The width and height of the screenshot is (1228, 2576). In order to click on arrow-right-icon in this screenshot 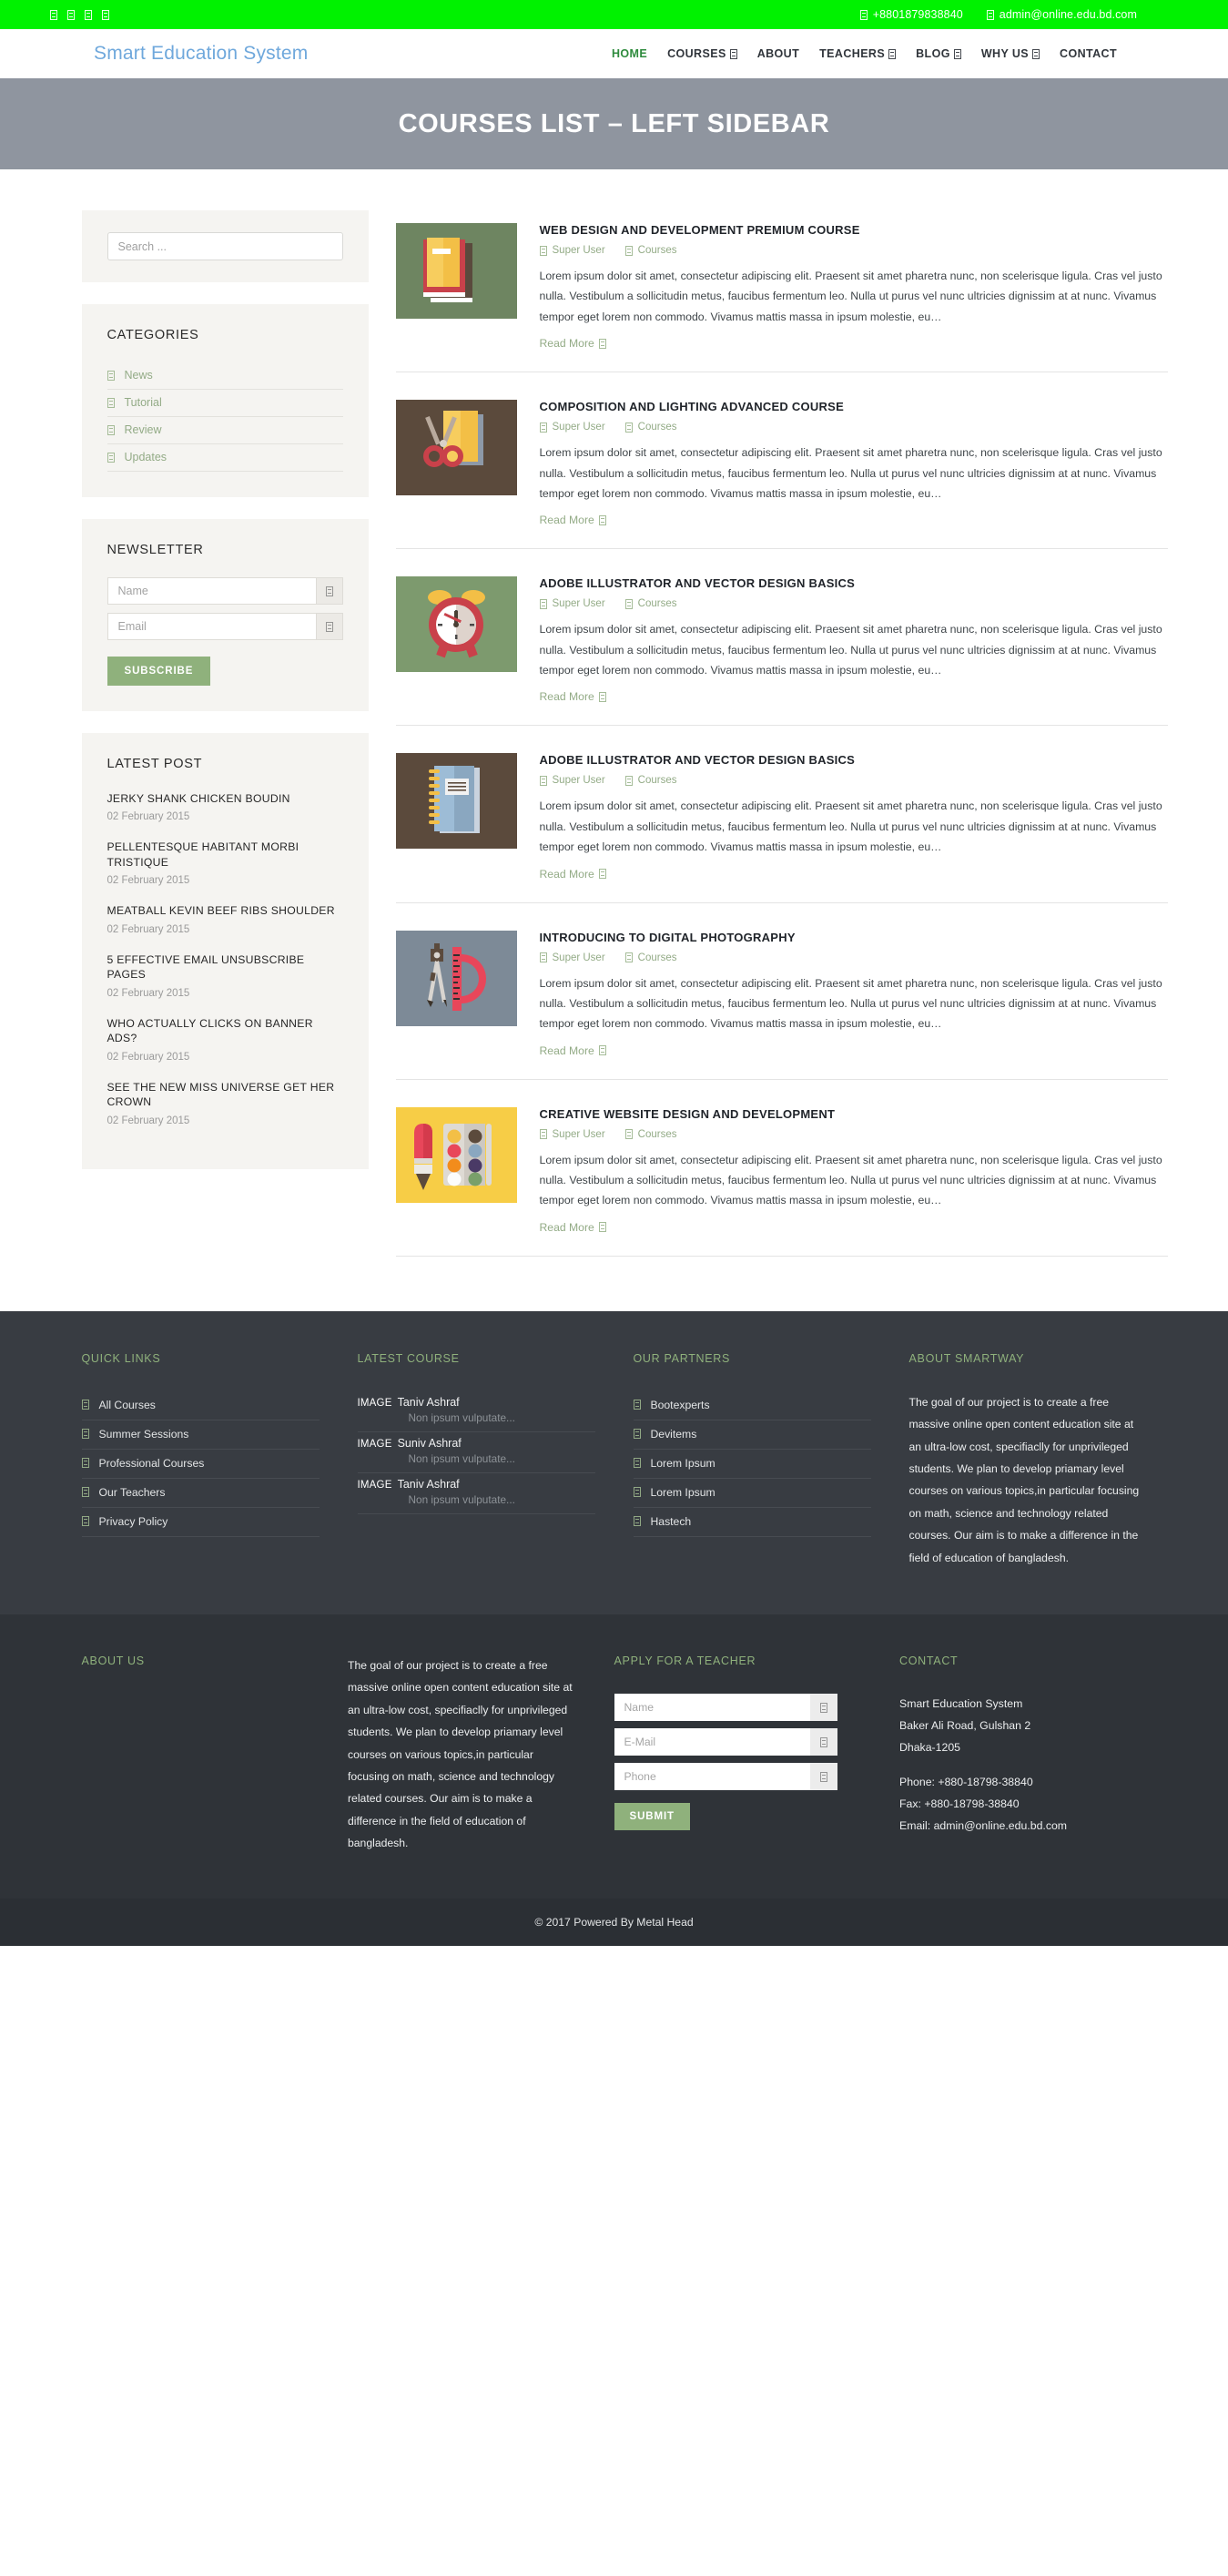, I will do `click(602, 697)`.